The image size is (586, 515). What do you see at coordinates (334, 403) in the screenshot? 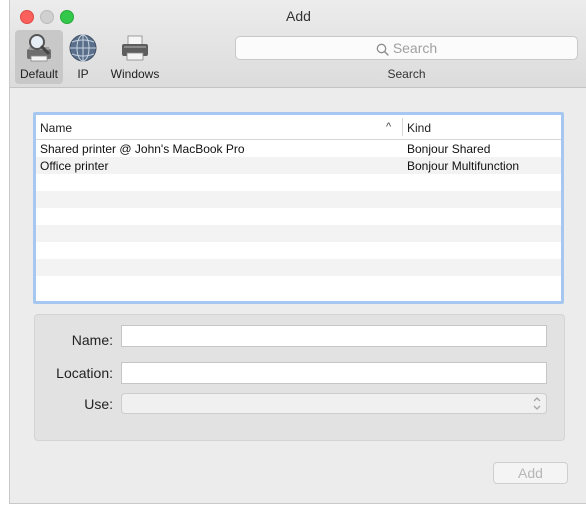
I see `use-select` at bounding box center [334, 403].